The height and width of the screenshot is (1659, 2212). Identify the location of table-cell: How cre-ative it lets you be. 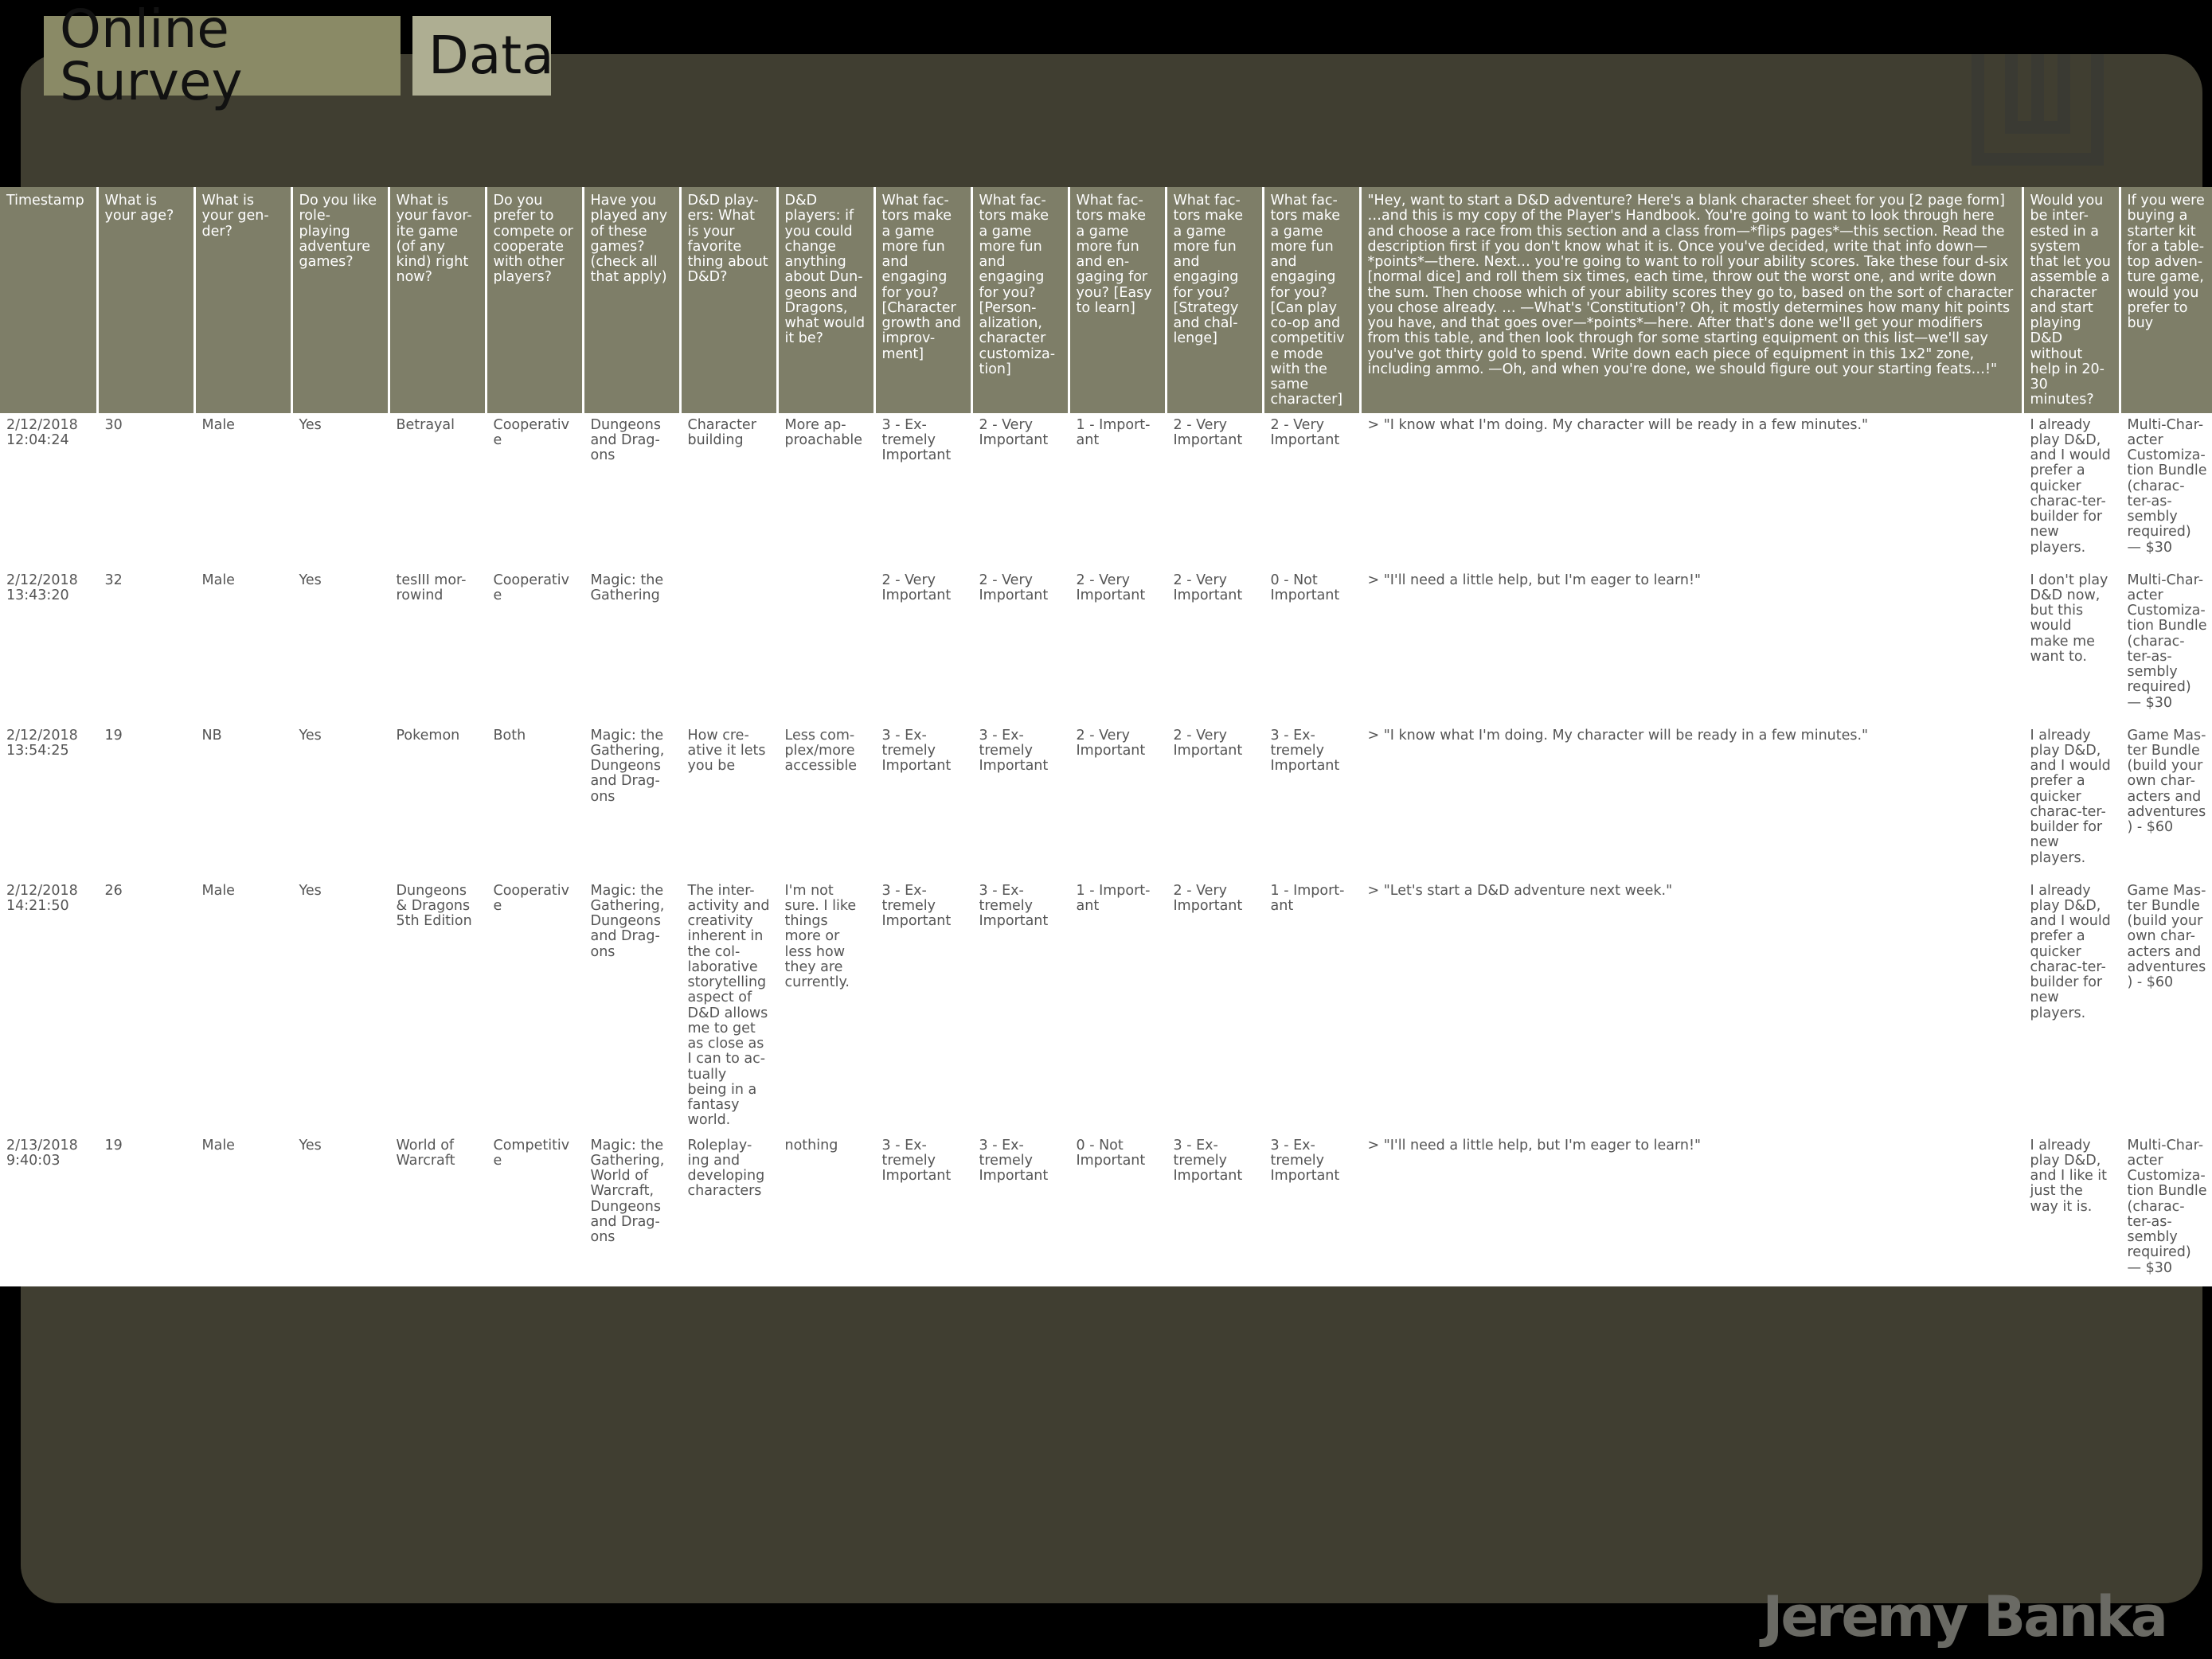
(729, 801).